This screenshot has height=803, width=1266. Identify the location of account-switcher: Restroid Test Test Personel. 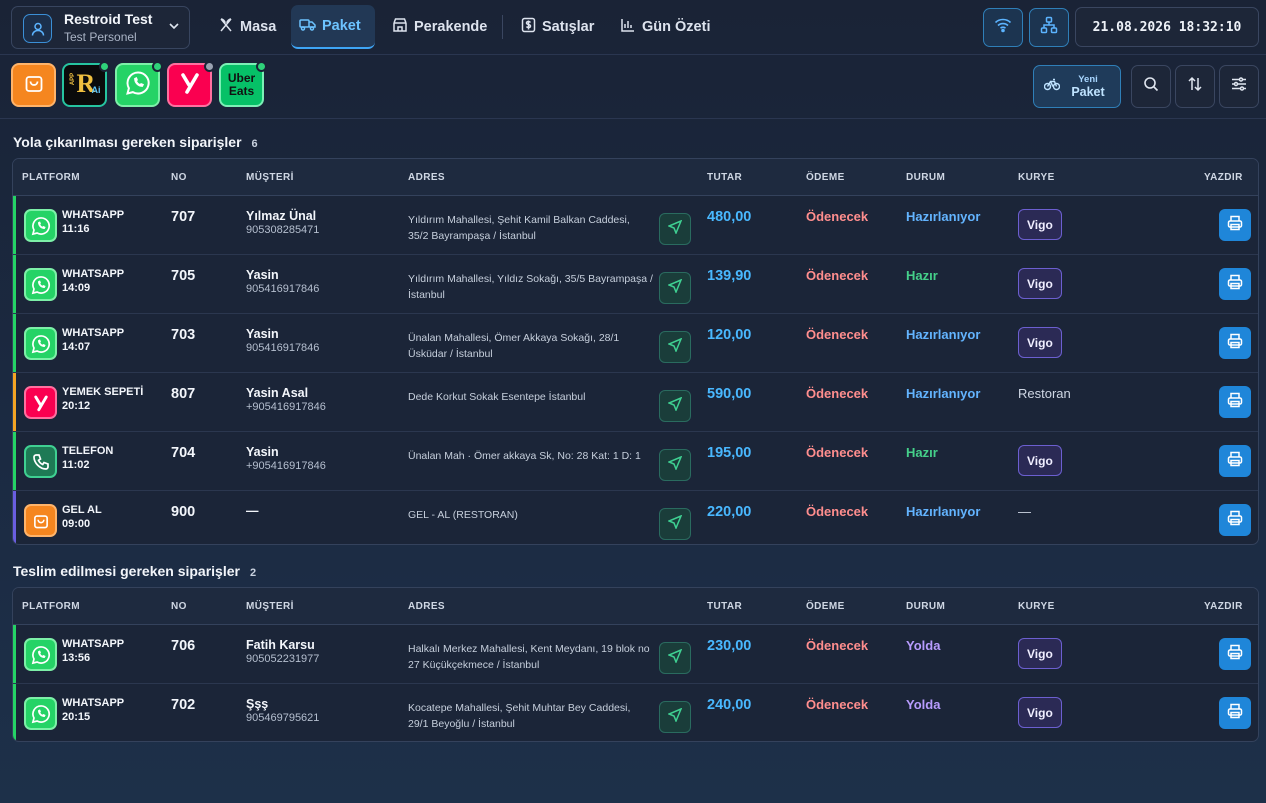
(100, 27).